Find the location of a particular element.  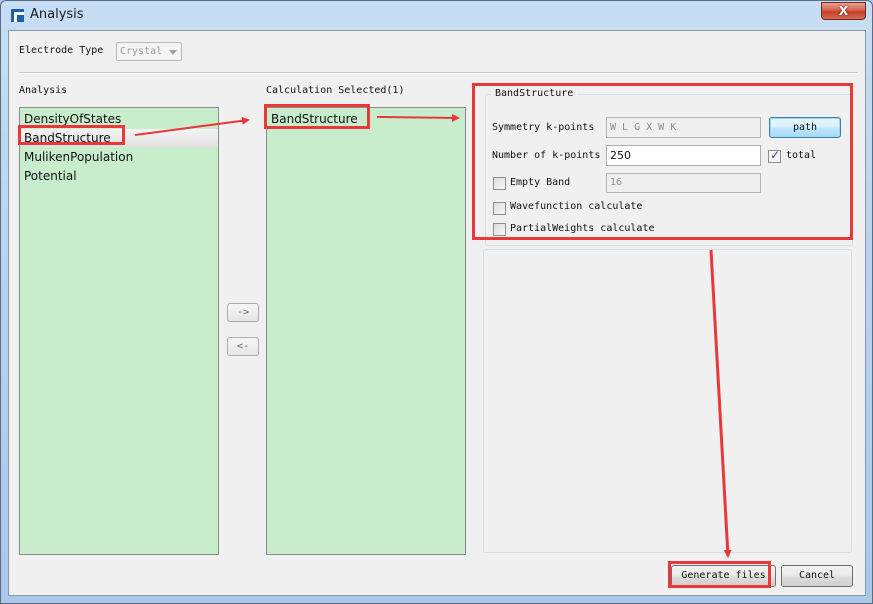

path-button: path is located at coordinates (805, 127).